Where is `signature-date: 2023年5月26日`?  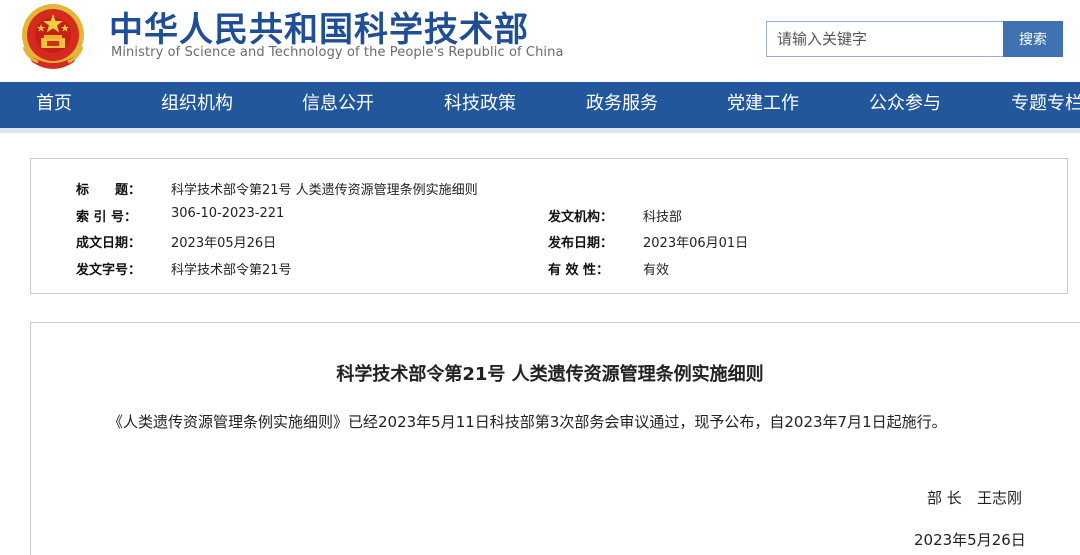 signature-date: 2023年5月26日 is located at coordinates (970, 540).